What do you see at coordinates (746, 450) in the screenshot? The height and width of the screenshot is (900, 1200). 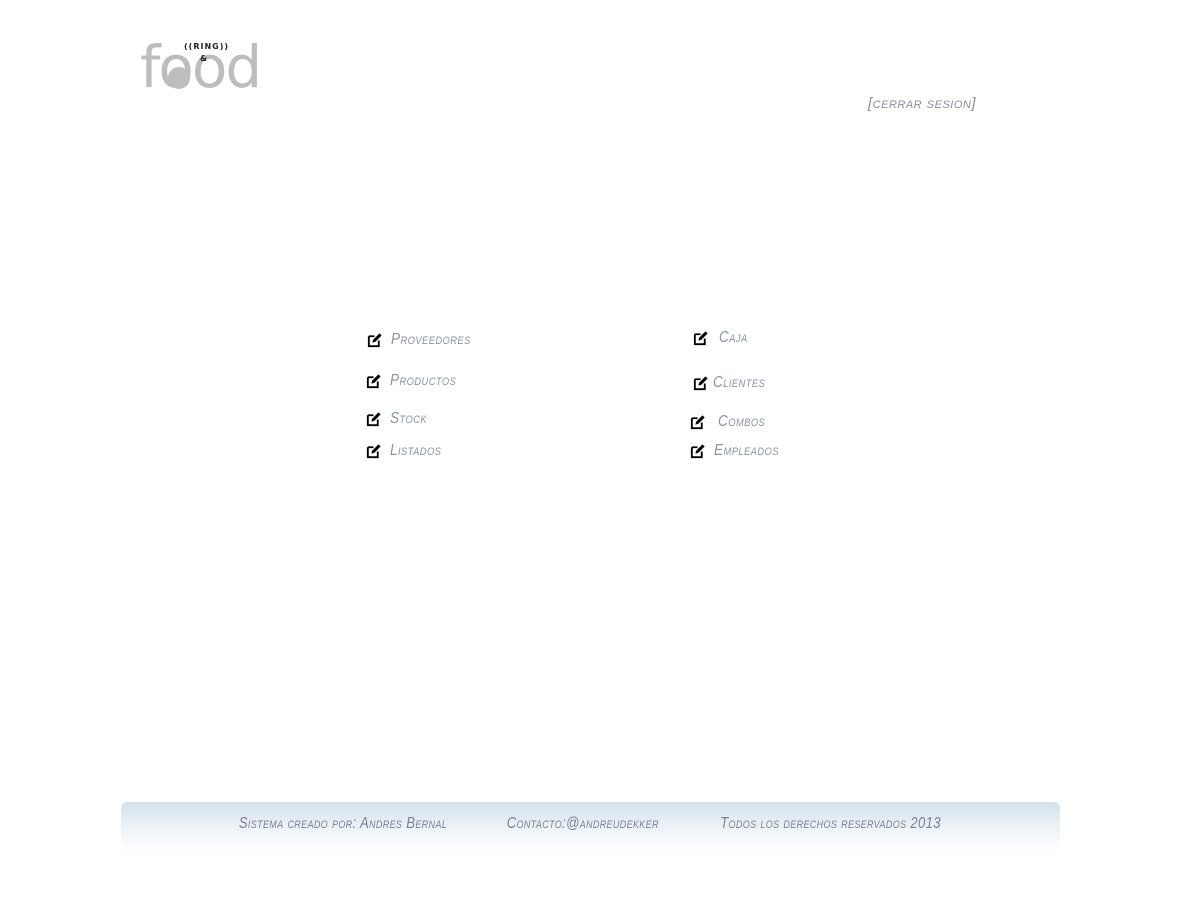 I see `menu-label: Empleados` at bounding box center [746, 450].